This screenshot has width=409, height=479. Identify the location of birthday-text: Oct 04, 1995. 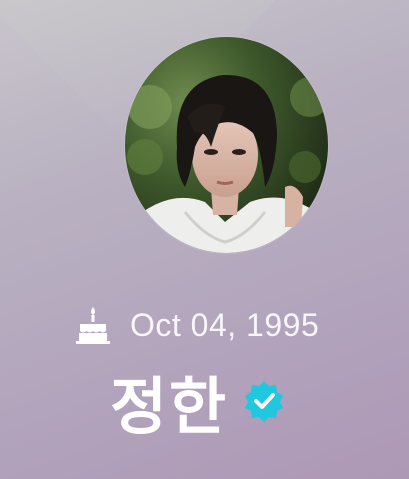
(225, 324).